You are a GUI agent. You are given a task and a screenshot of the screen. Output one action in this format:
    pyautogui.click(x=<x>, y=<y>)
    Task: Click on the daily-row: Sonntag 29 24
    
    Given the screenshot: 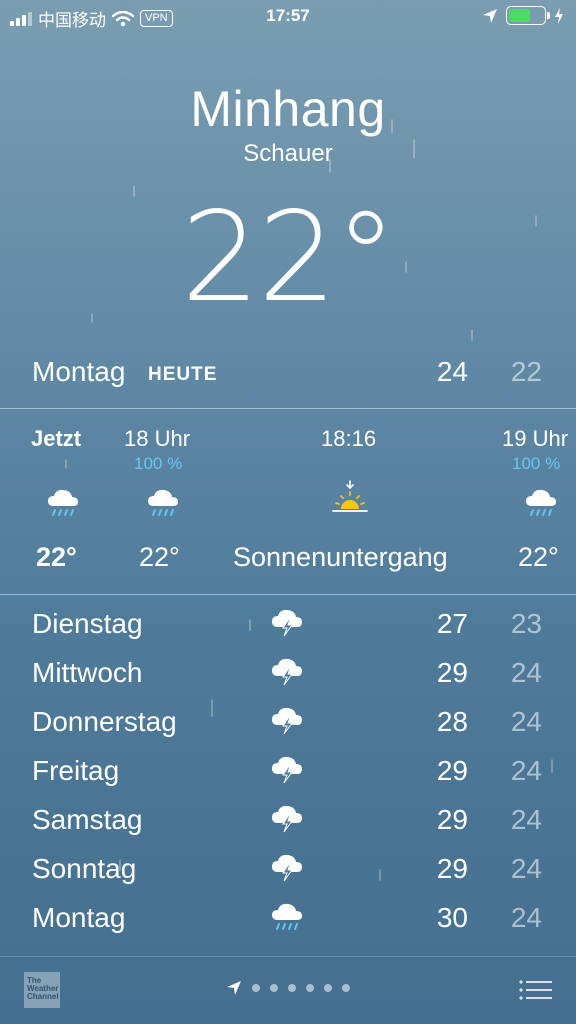 What is the action you would take?
    pyautogui.click(x=288, y=869)
    